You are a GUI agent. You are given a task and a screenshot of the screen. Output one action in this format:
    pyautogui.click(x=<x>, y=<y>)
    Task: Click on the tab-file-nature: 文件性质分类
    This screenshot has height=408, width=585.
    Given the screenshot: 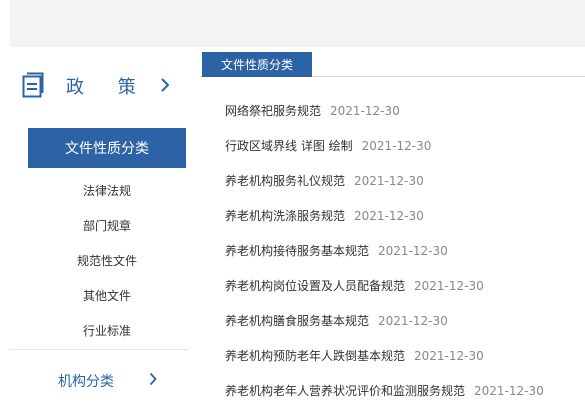 What is the action you would take?
    pyautogui.click(x=257, y=64)
    